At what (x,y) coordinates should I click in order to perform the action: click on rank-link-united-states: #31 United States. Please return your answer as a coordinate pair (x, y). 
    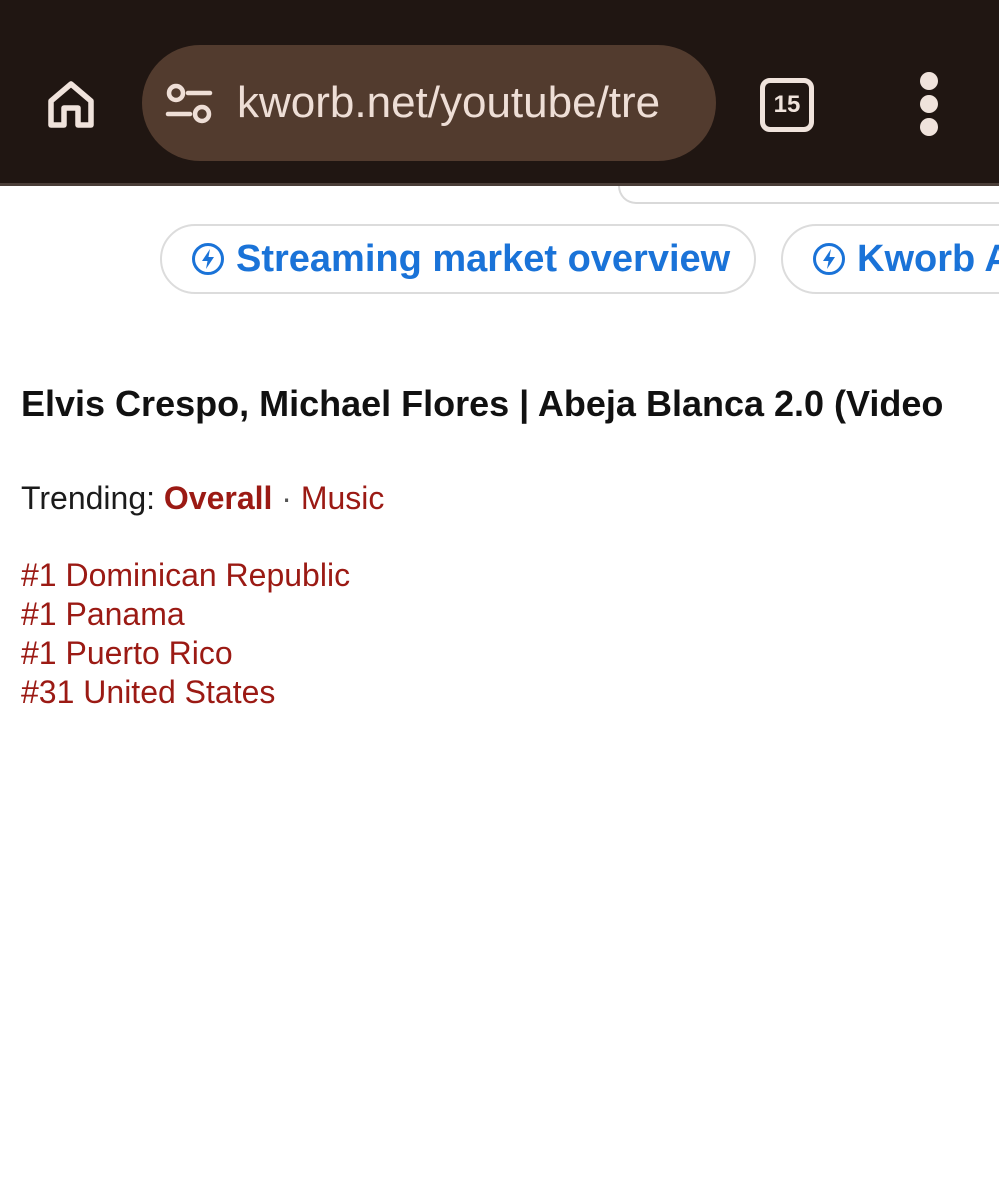
    Looking at the image, I should click on (185, 692).